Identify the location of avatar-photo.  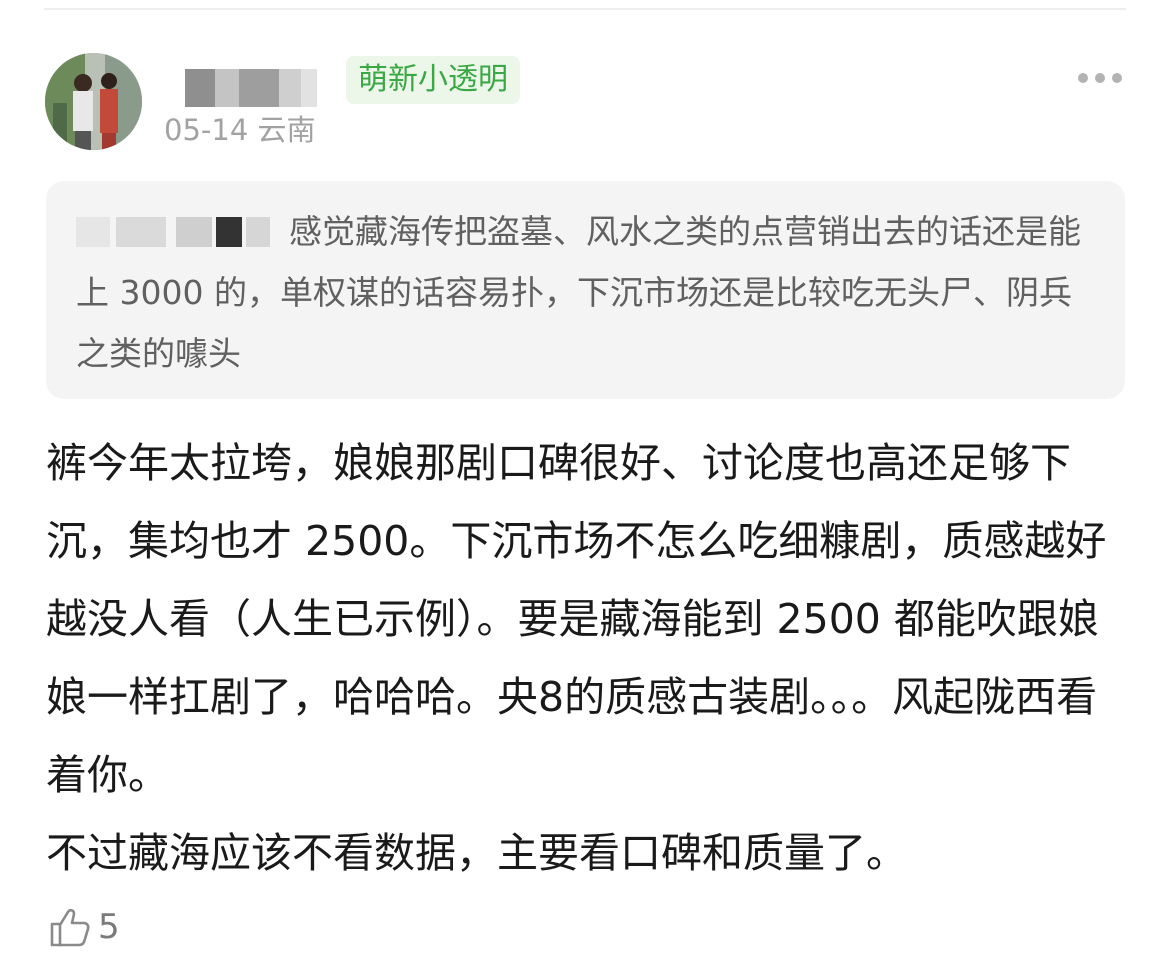
(93, 101).